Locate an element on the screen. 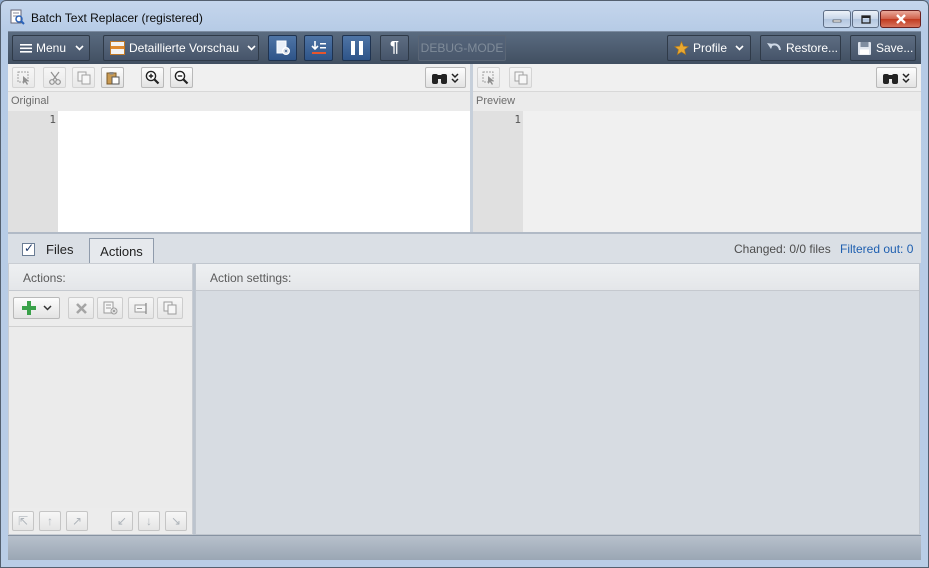  hamburger-icon is located at coordinates (26, 48).